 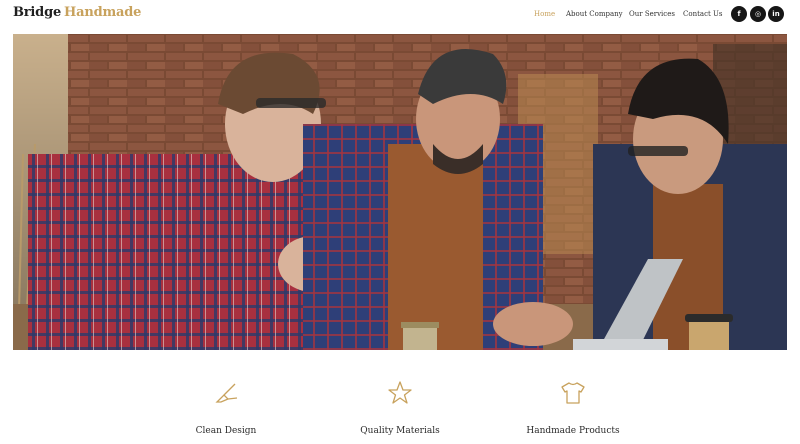 What do you see at coordinates (226, 408) in the screenshot?
I see `feature-clean-design: Clean Design` at bounding box center [226, 408].